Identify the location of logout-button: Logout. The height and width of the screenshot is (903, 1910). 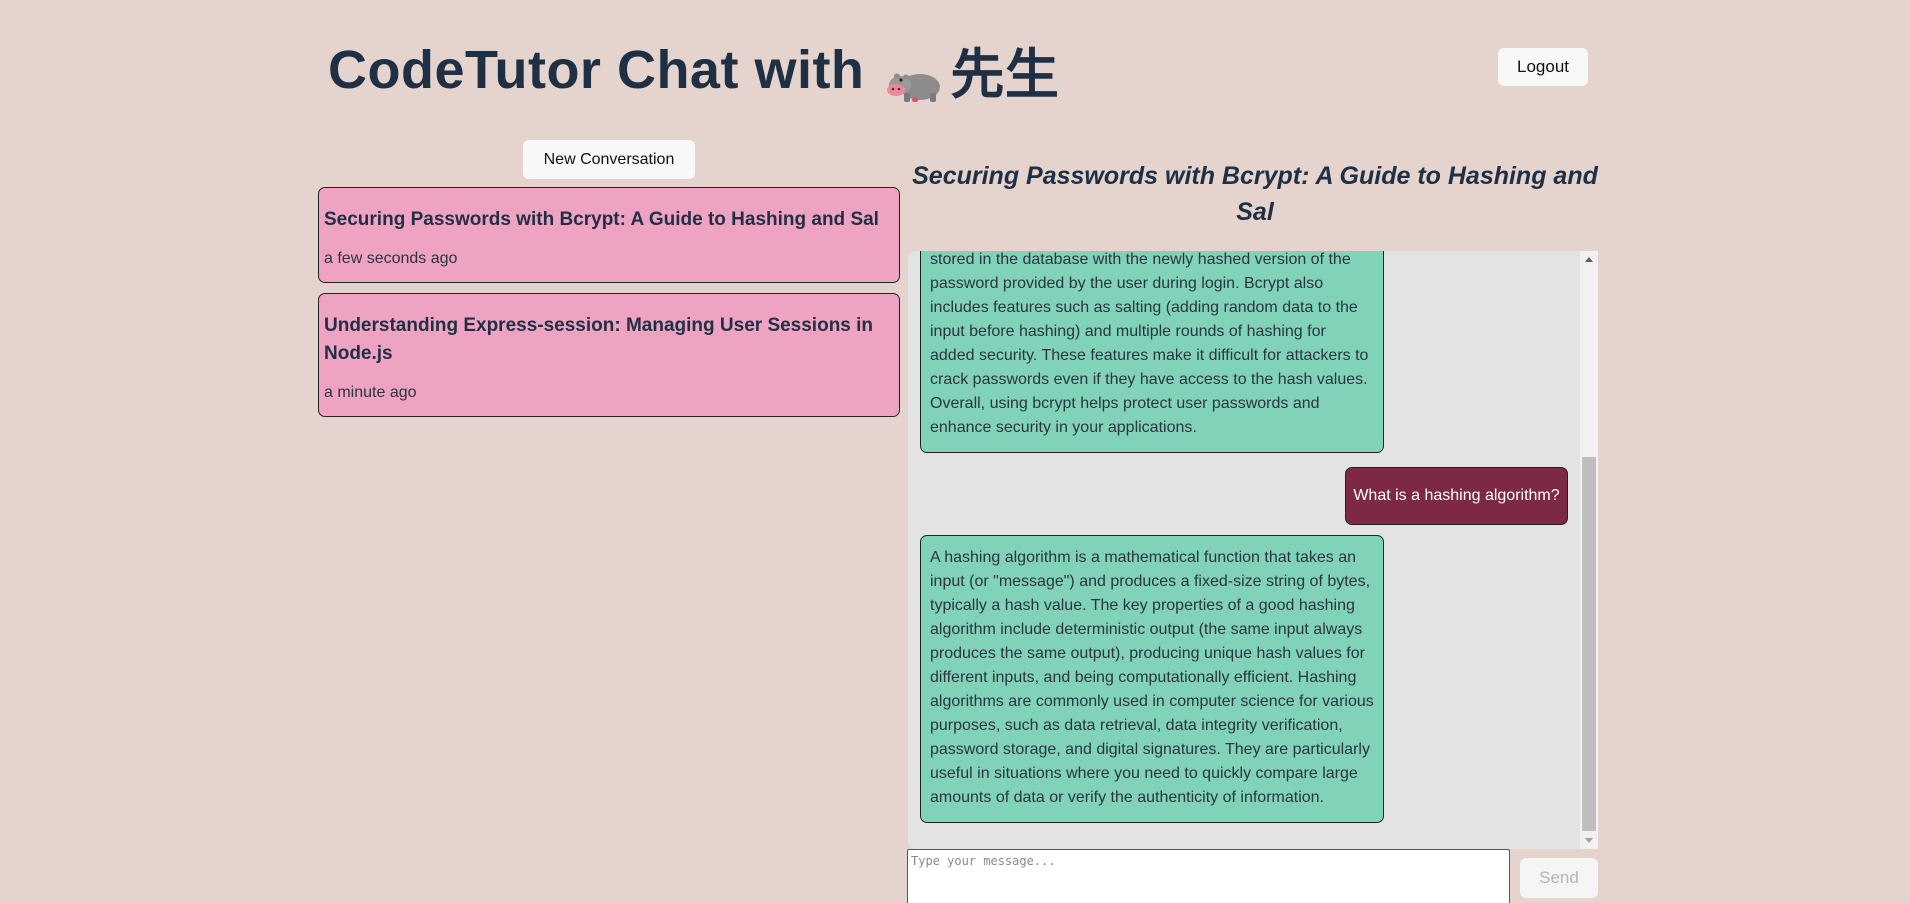
(1543, 67).